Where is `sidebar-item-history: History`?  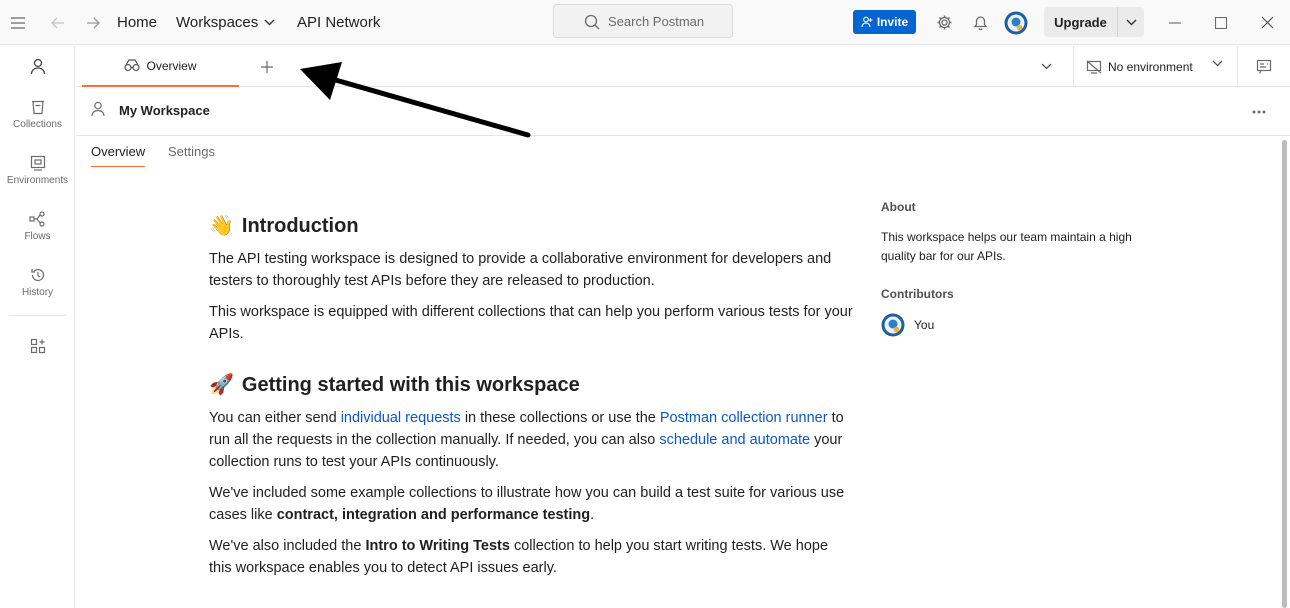
sidebar-item-history: History is located at coordinates (37, 282).